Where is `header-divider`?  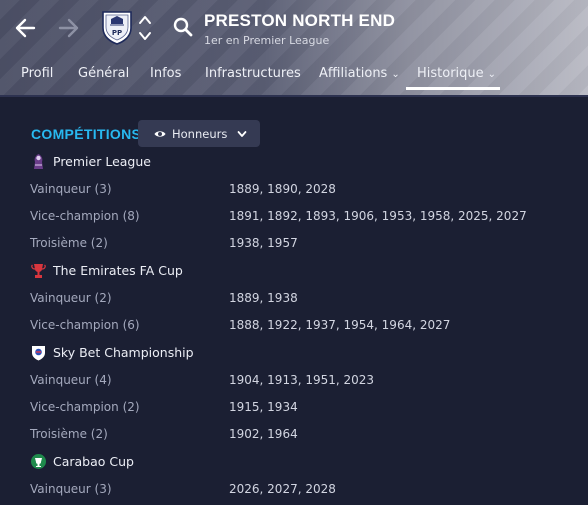
header-divider is located at coordinates (294, 96).